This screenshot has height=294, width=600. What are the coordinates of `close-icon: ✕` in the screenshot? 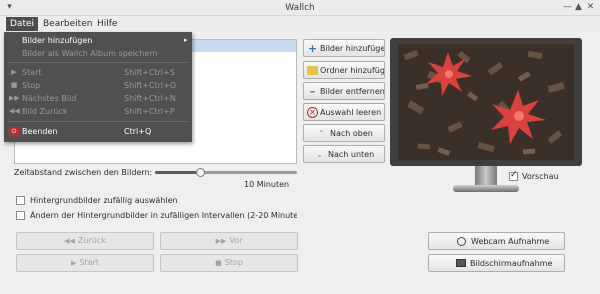 It's located at (590, 7).